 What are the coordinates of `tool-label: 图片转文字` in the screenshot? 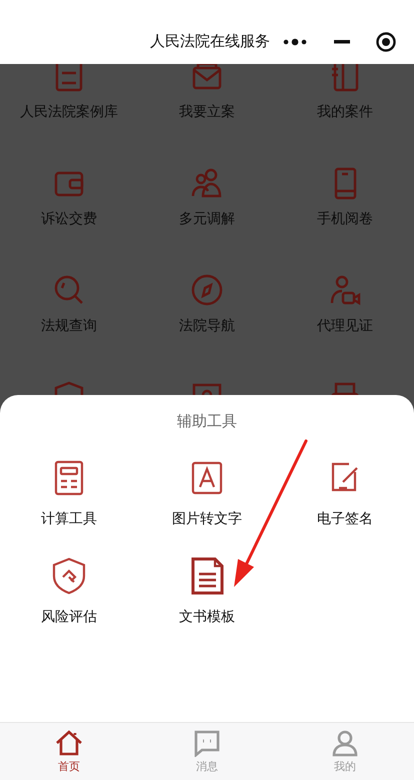 It's located at (207, 519).